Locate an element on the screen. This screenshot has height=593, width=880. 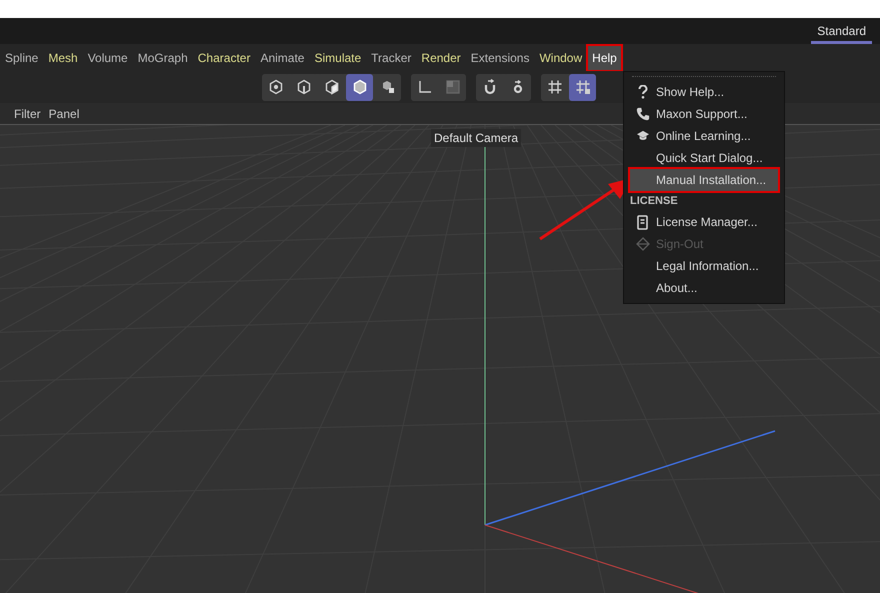
document-icon is located at coordinates (643, 222).